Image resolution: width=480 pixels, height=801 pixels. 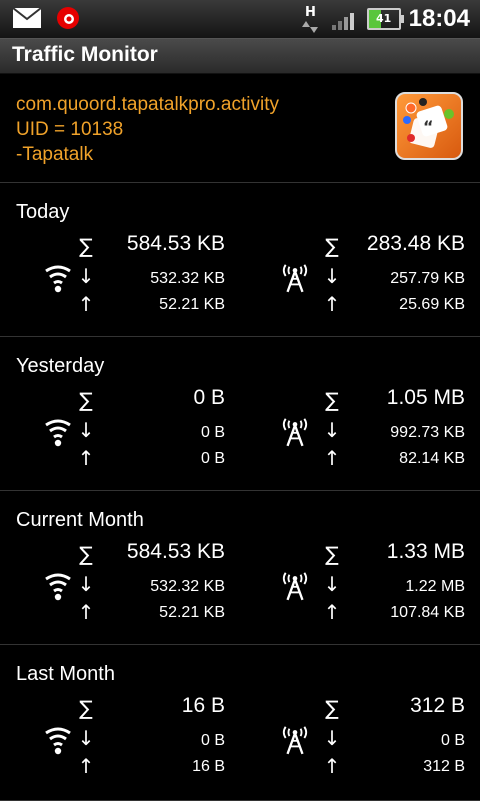 I want to click on page-title: Traffic Monitor, so click(x=85, y=54).